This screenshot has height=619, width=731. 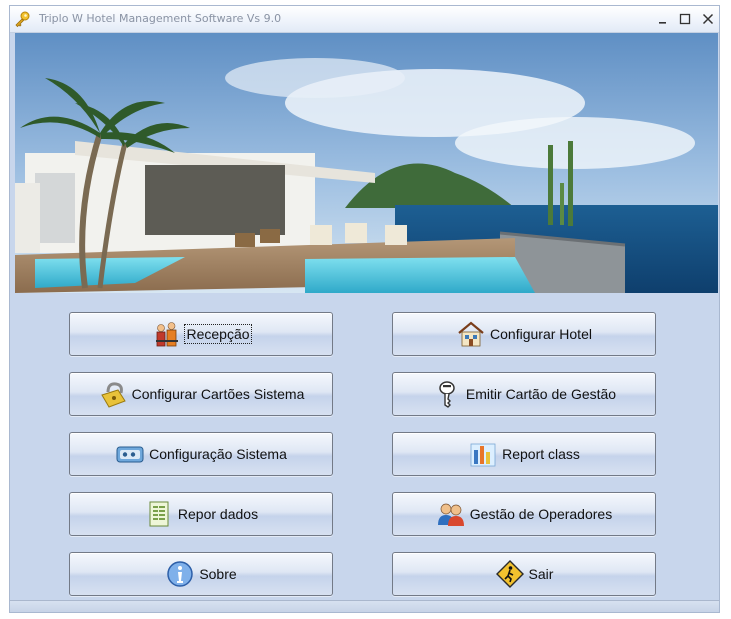 I want to click on sobre-button: Sobre, so click(x=201, y=574).